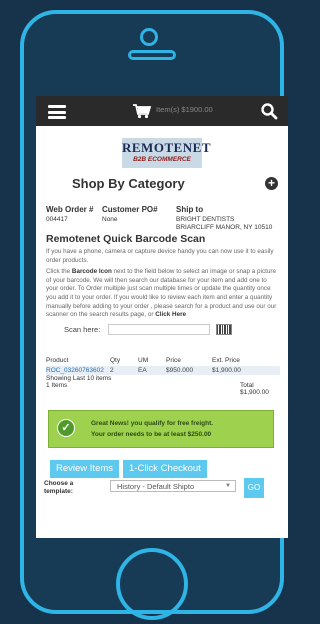 Image resolution: width=320 pixels, height=624 pixels. Describe the element at coordinates (142, 111) in the screenshot. I see `cart-icon` at that location.